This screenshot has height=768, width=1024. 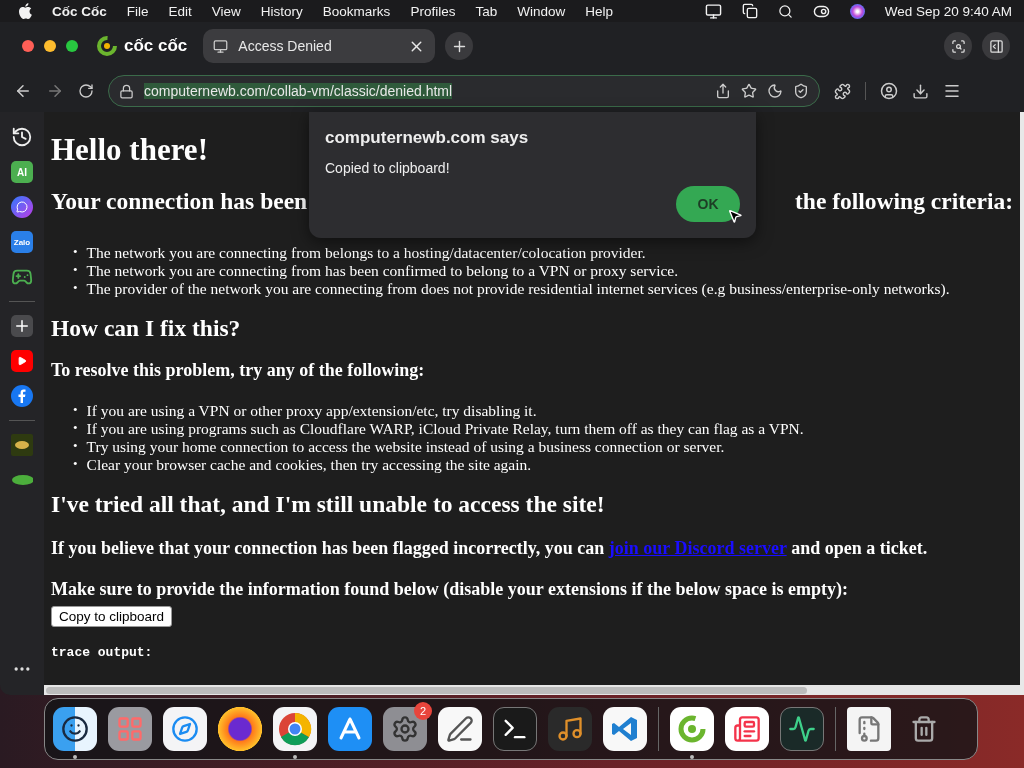 I want to click on list-item: Try using your home connection to access the website instead of using a business connection or server., so click(x=405, y=446).